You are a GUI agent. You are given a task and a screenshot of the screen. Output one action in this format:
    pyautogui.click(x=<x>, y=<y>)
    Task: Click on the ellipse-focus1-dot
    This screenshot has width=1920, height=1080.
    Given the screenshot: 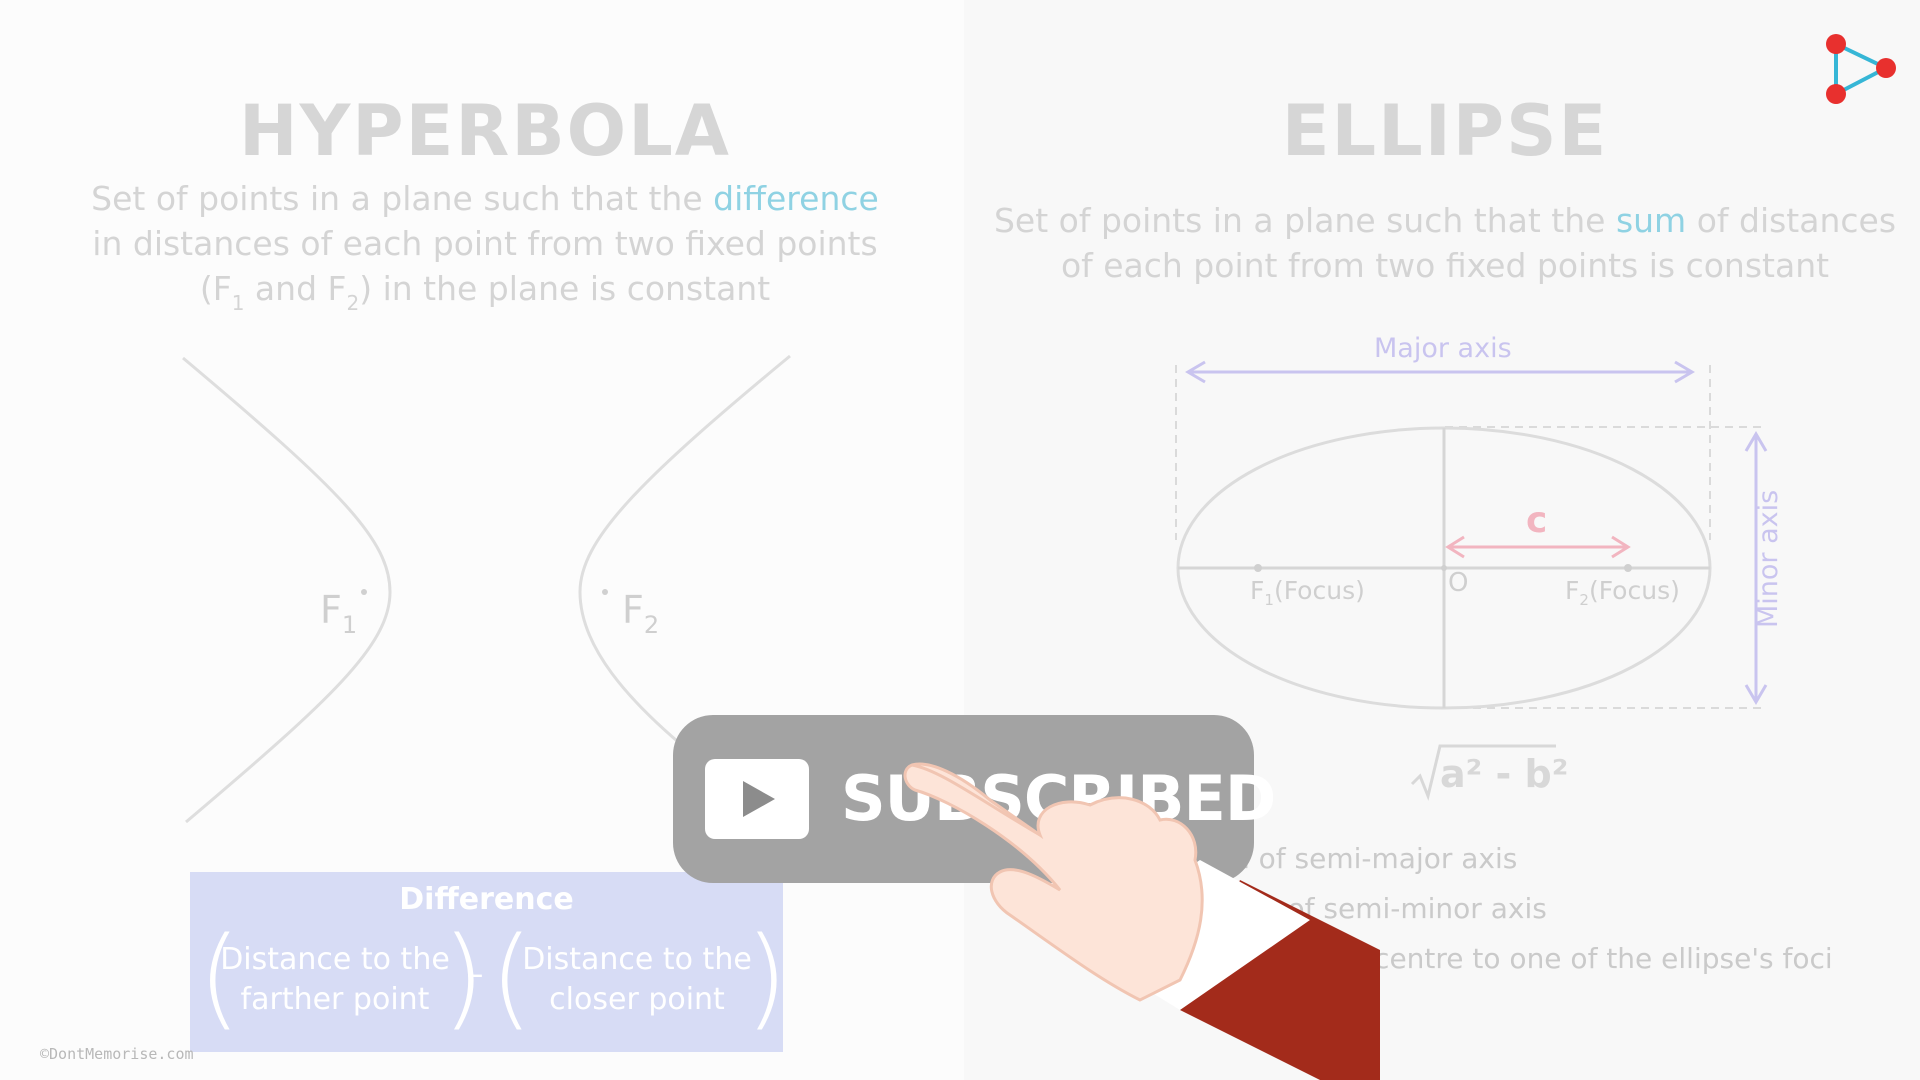 What is the action you would take?
    pyautogui.click(x=1258, y=568)
    